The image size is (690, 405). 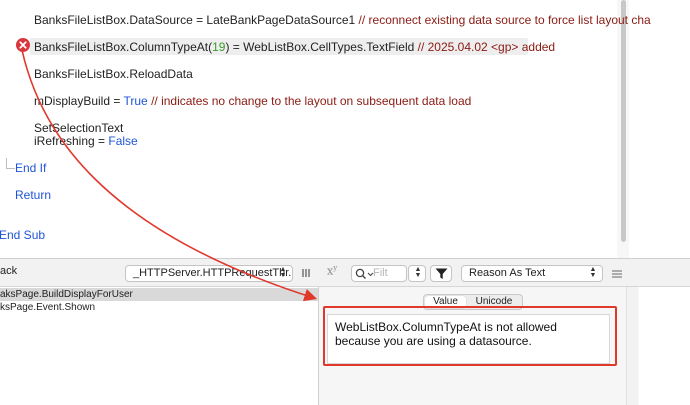 I want to click on filter-icon, so click(x=441, y=273).